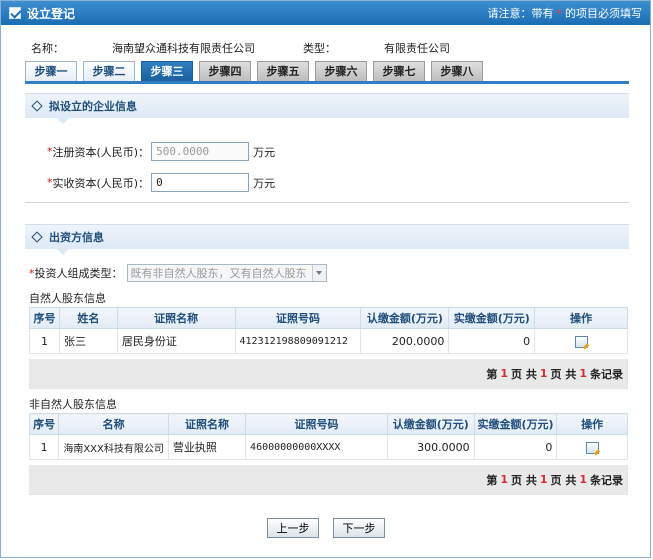  I want to click on cell-cert-no: 46000000000XXXX, so click(316, 447).